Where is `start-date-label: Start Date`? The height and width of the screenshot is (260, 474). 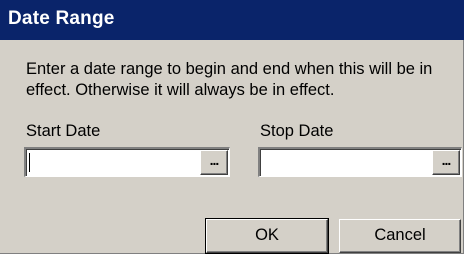
start-date-label: Start Date is located at coordinates (63, 131).